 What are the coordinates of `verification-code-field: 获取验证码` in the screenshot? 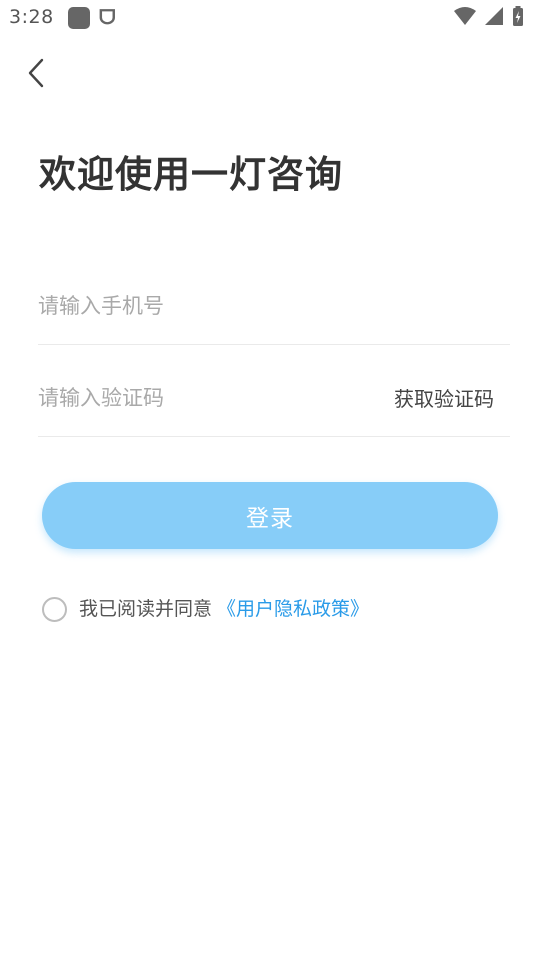 It's located at (274, 402).